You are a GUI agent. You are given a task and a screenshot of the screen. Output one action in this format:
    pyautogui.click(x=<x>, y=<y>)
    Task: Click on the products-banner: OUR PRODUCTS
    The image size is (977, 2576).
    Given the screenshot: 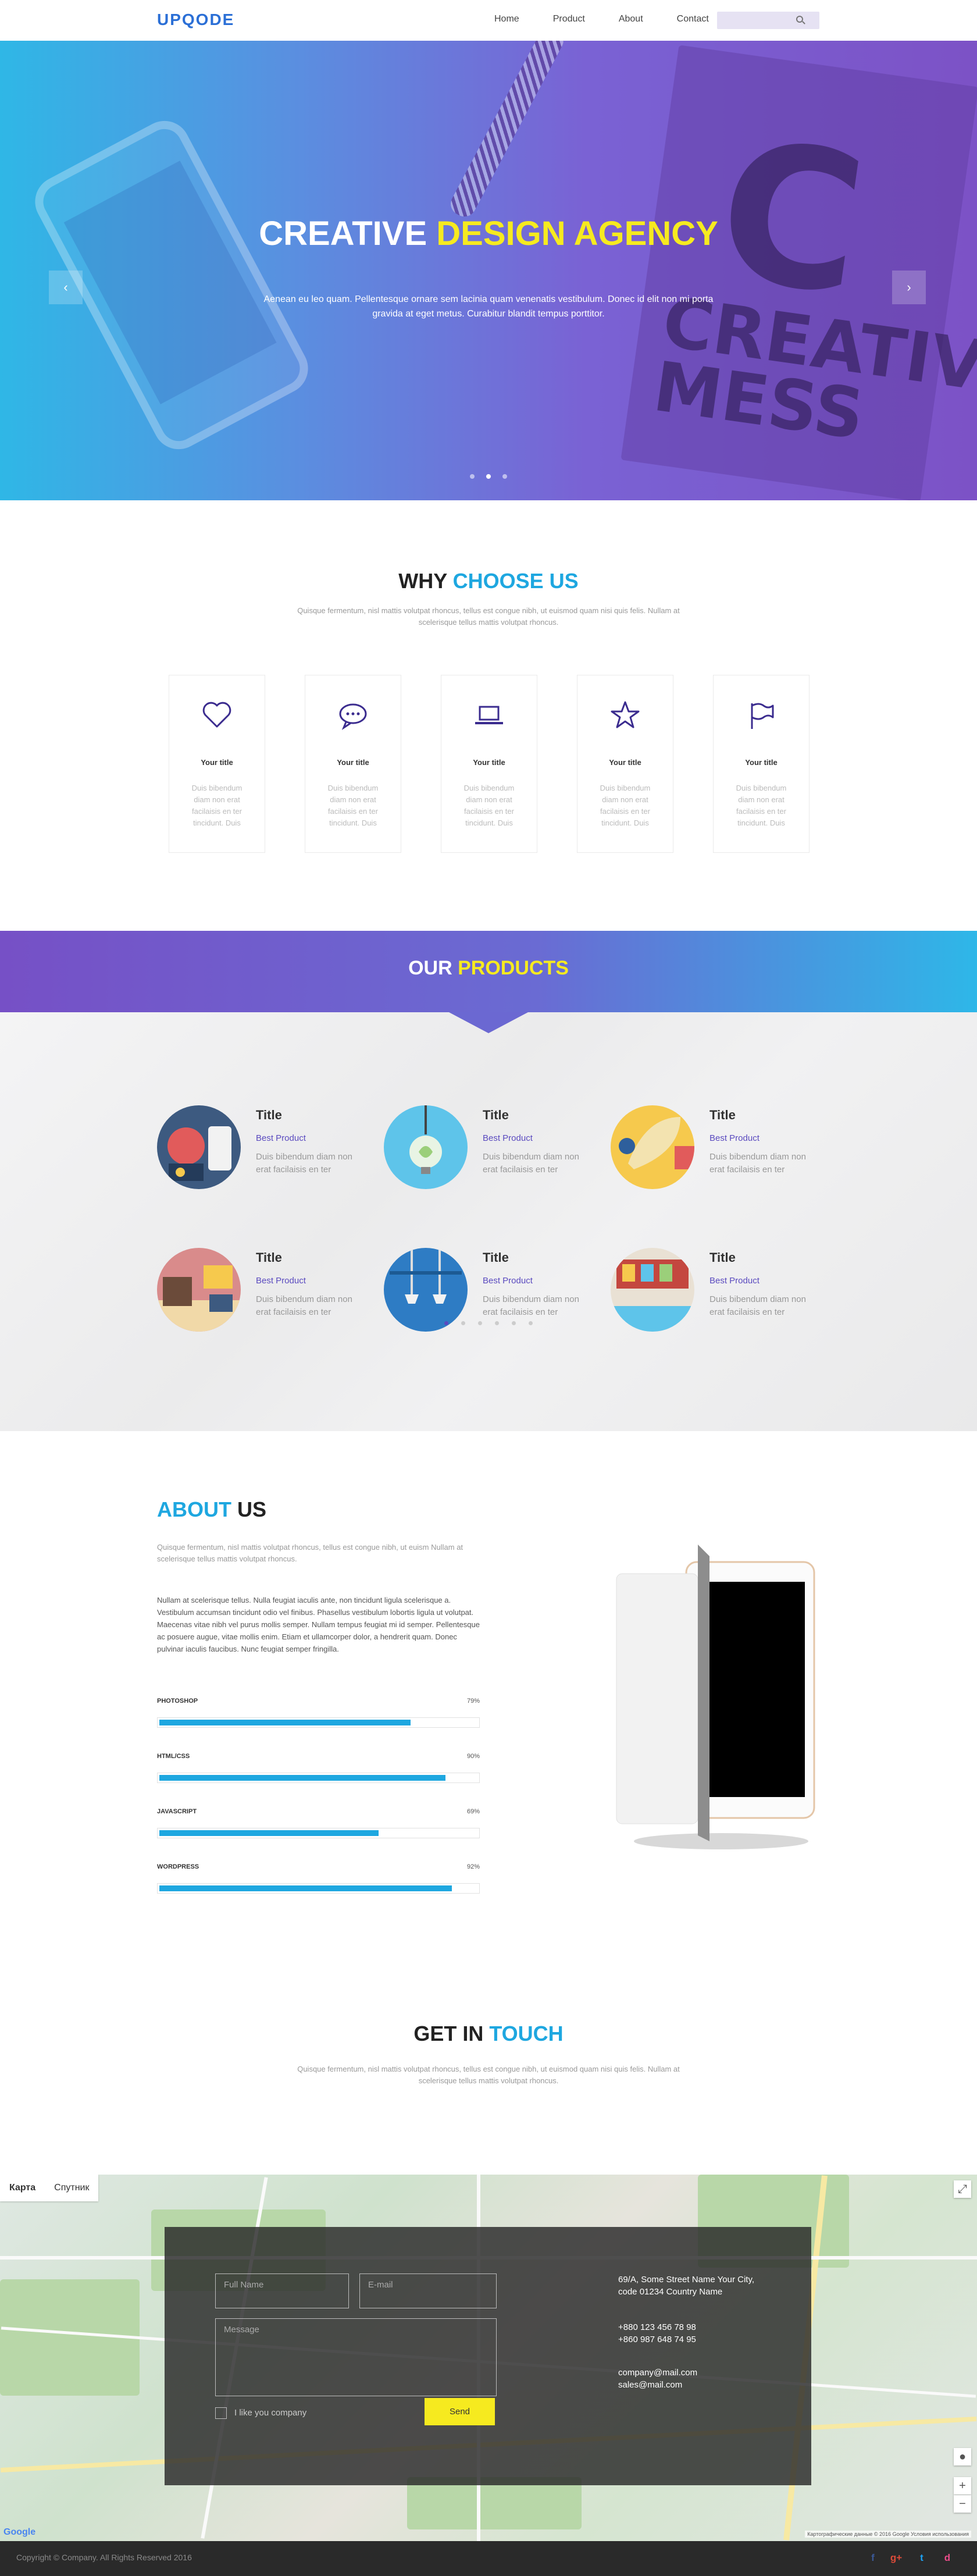 What is the action you would take?
    pyautogui.click(x=489, y=982)
    